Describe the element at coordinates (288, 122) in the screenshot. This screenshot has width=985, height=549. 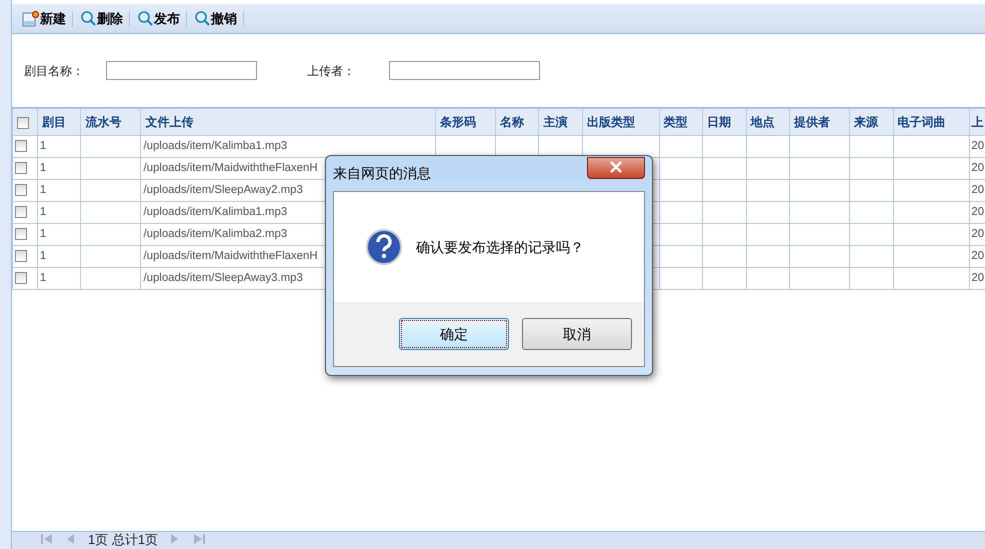
I see `column-header: 文件上传` at that location.